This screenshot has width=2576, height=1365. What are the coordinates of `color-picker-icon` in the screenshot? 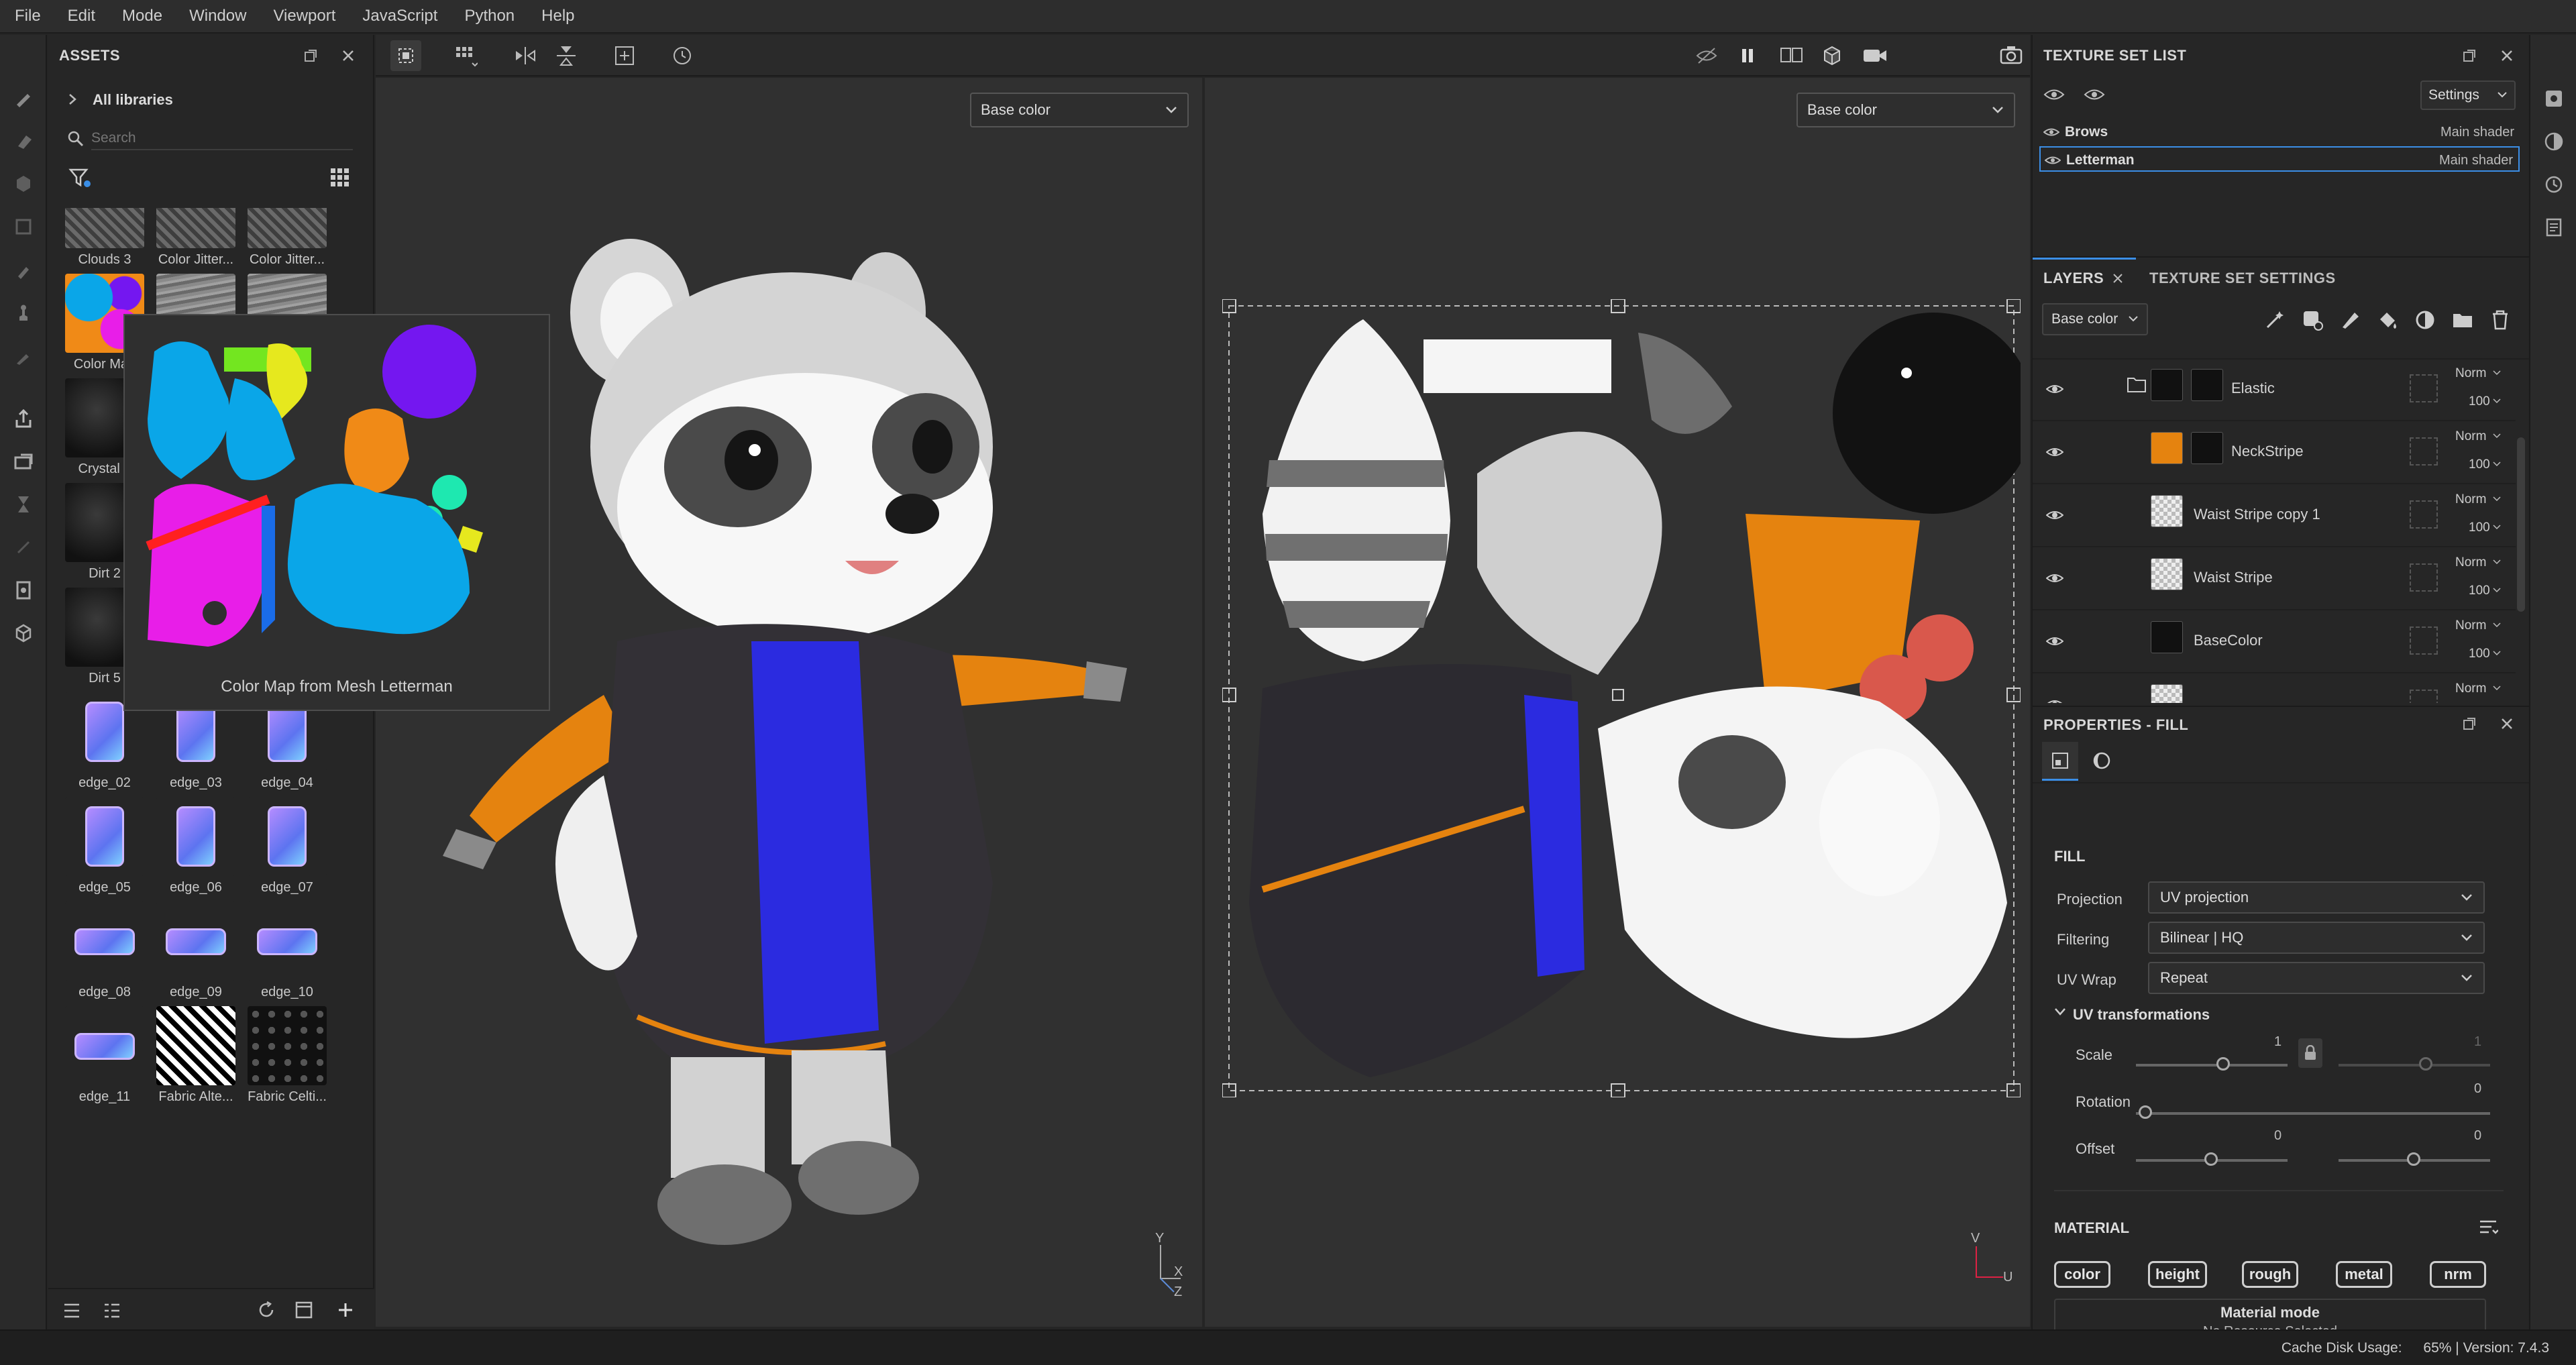 It's located at (23, 355).